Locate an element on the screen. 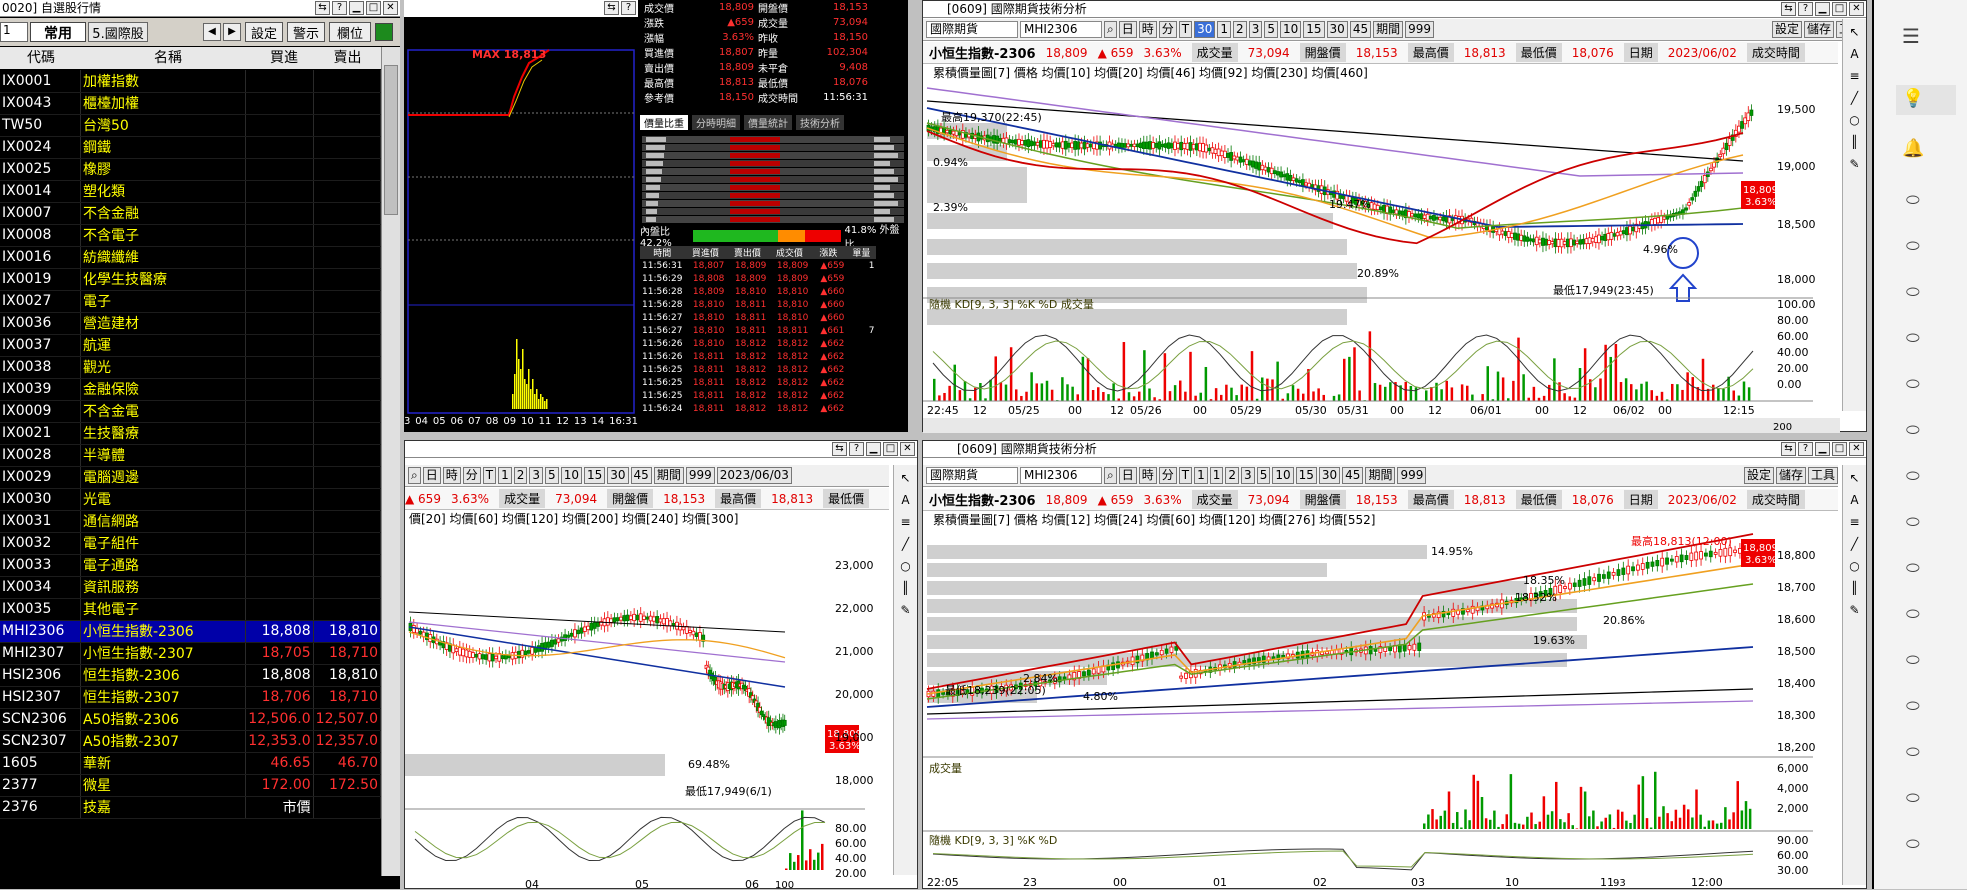 The height and width of the screenshot is (890, 1967). table-row: SCN2306A50指數-230612,506.012,507.0 is located at coordinates (190, 719).